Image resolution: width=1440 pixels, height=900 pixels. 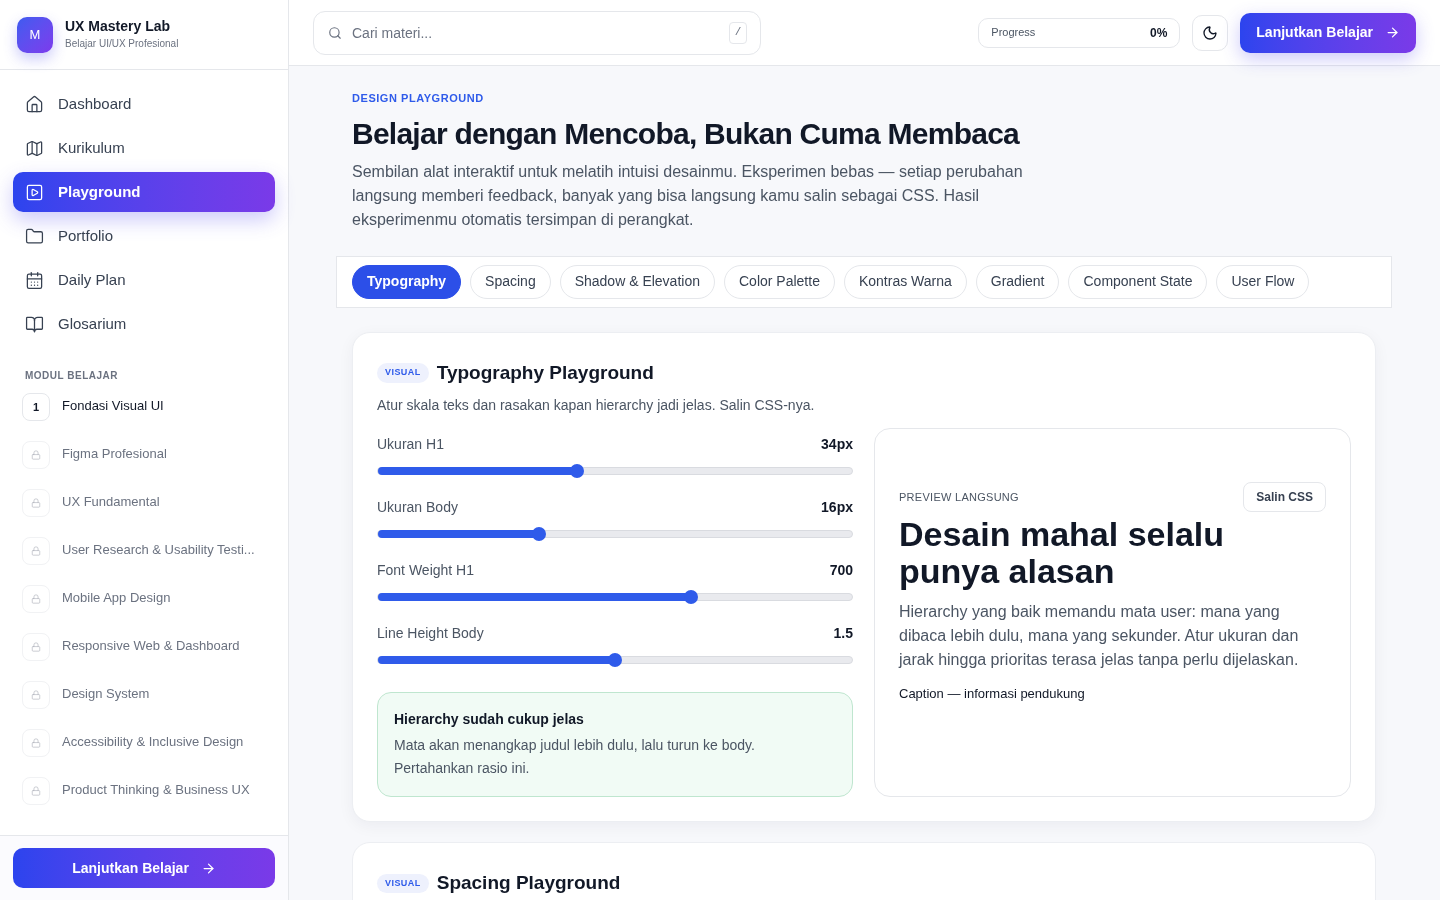 I want to click on tab: Typography, so click(x=407, y=281).